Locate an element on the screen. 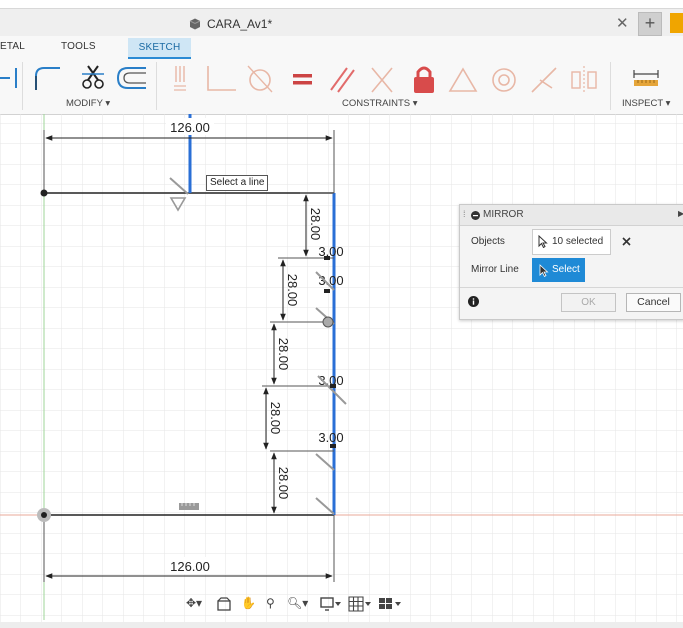 Image resolution: width=683 pixels, height=628 pixels. dimension-gap-4: 3.00 is located at coordinates (330, 437).